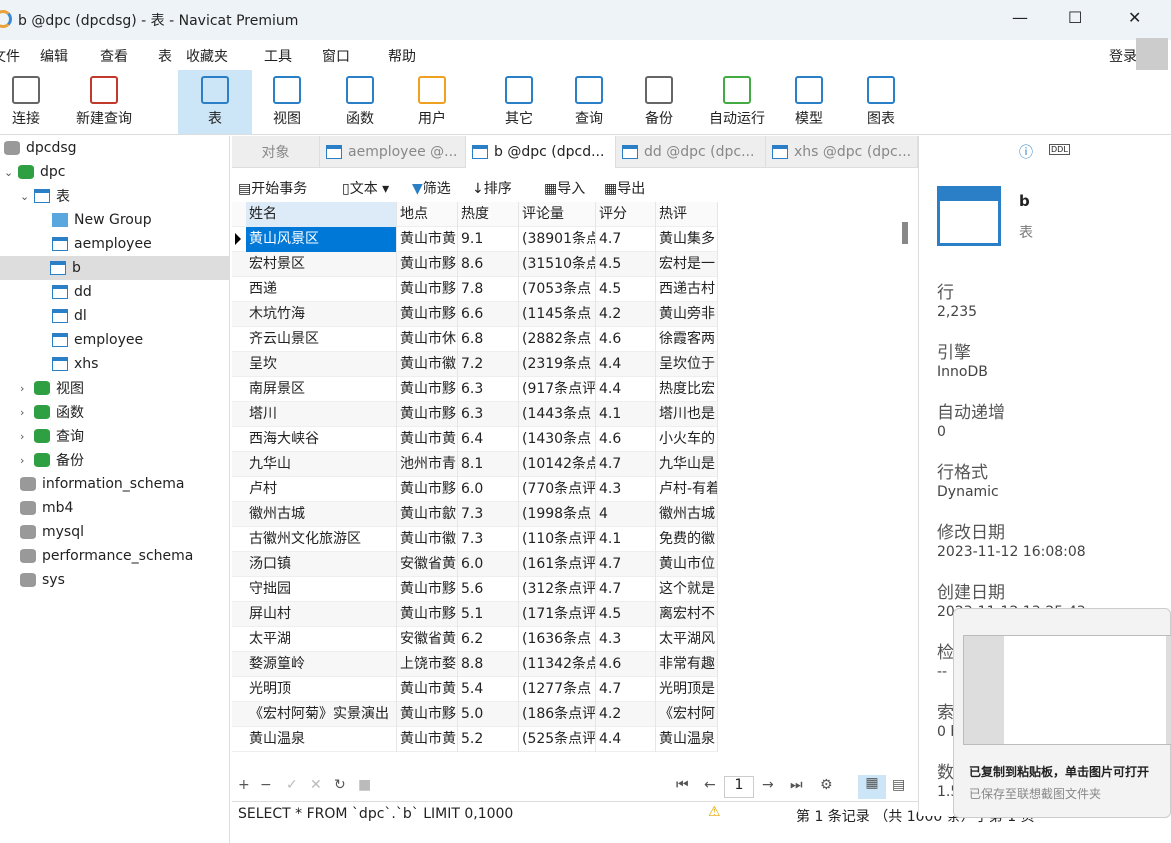 The width and height of the screenshot is (1171, 843). I want to click on first-page-icon: ⏮, so click(682, 785).